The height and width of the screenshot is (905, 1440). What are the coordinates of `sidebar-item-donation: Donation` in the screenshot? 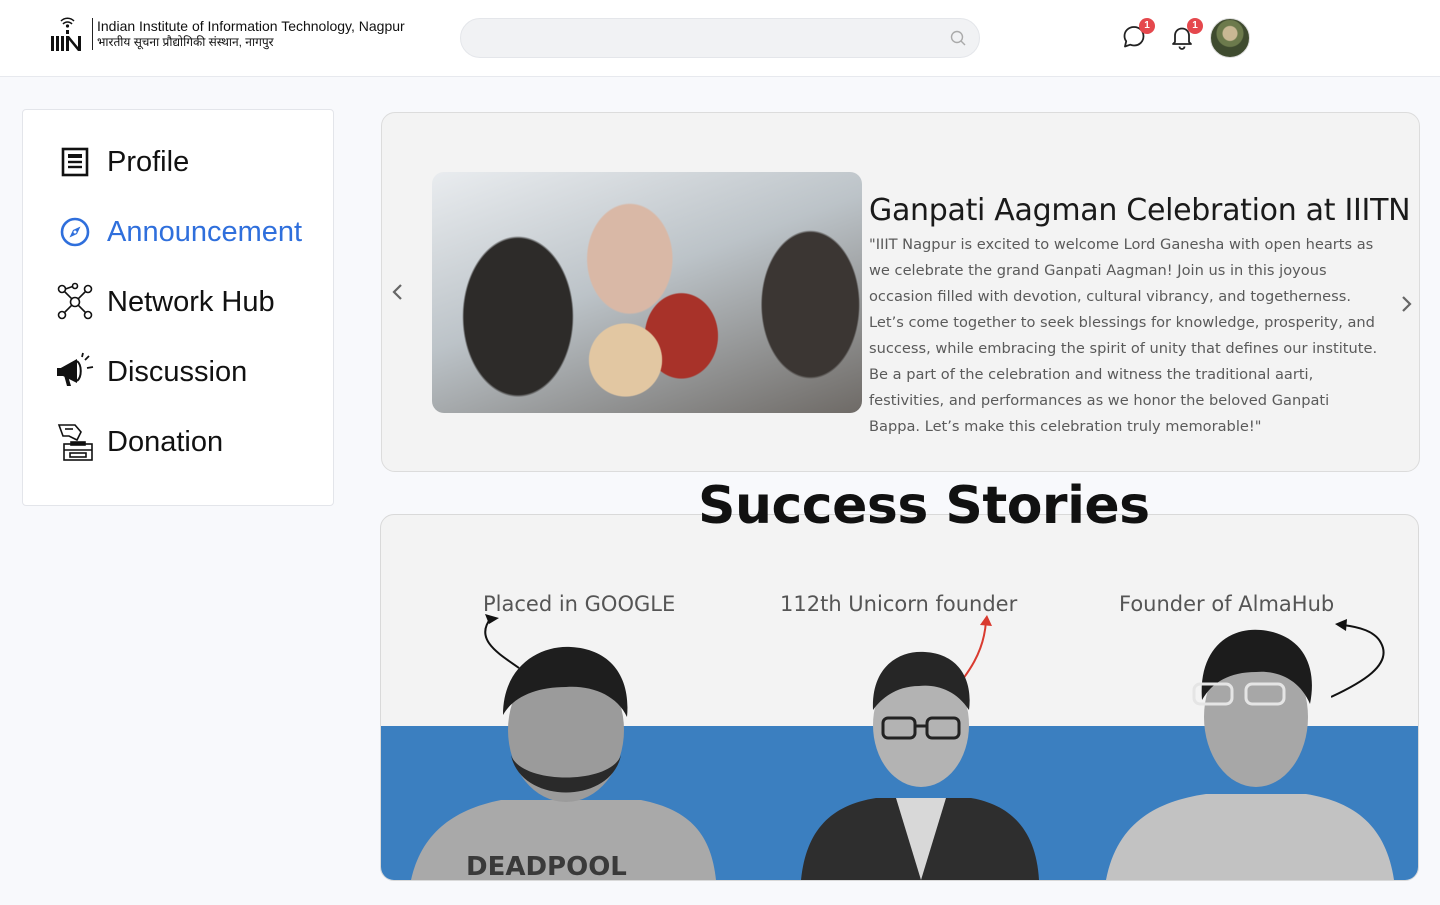 It's located at (139, 442).